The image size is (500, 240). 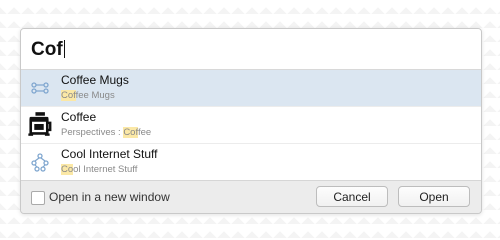 What do you see at coordinates (40, 124) in the screenshot?
I see `coffee-press-icon` at bounding box center [40, 124].